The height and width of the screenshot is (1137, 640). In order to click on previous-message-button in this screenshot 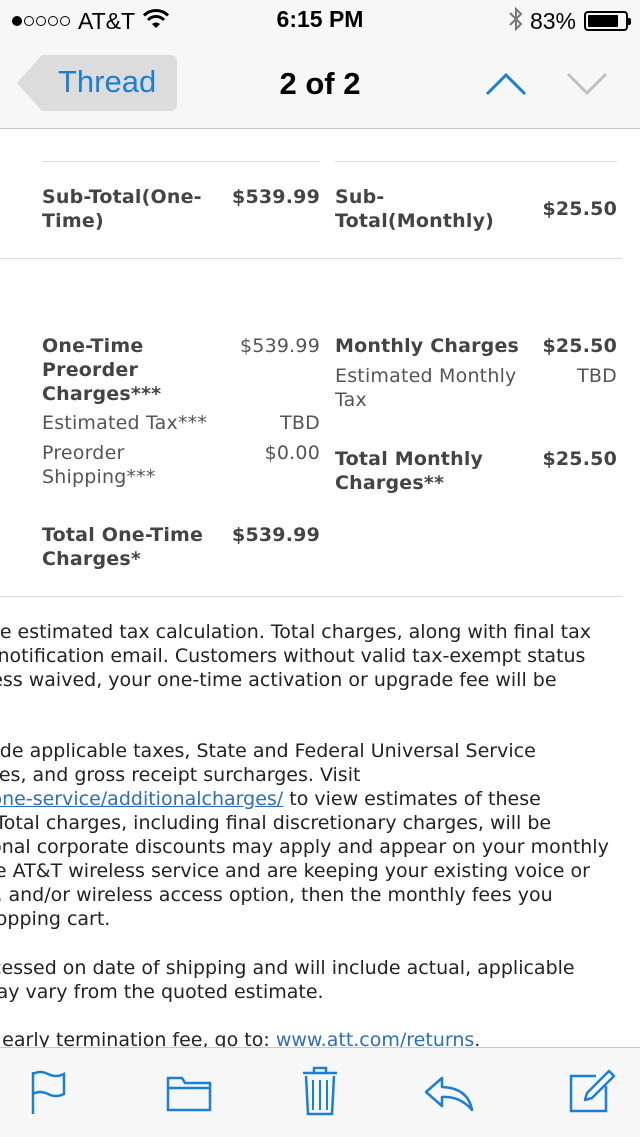, I will do `click(506, 84)`.